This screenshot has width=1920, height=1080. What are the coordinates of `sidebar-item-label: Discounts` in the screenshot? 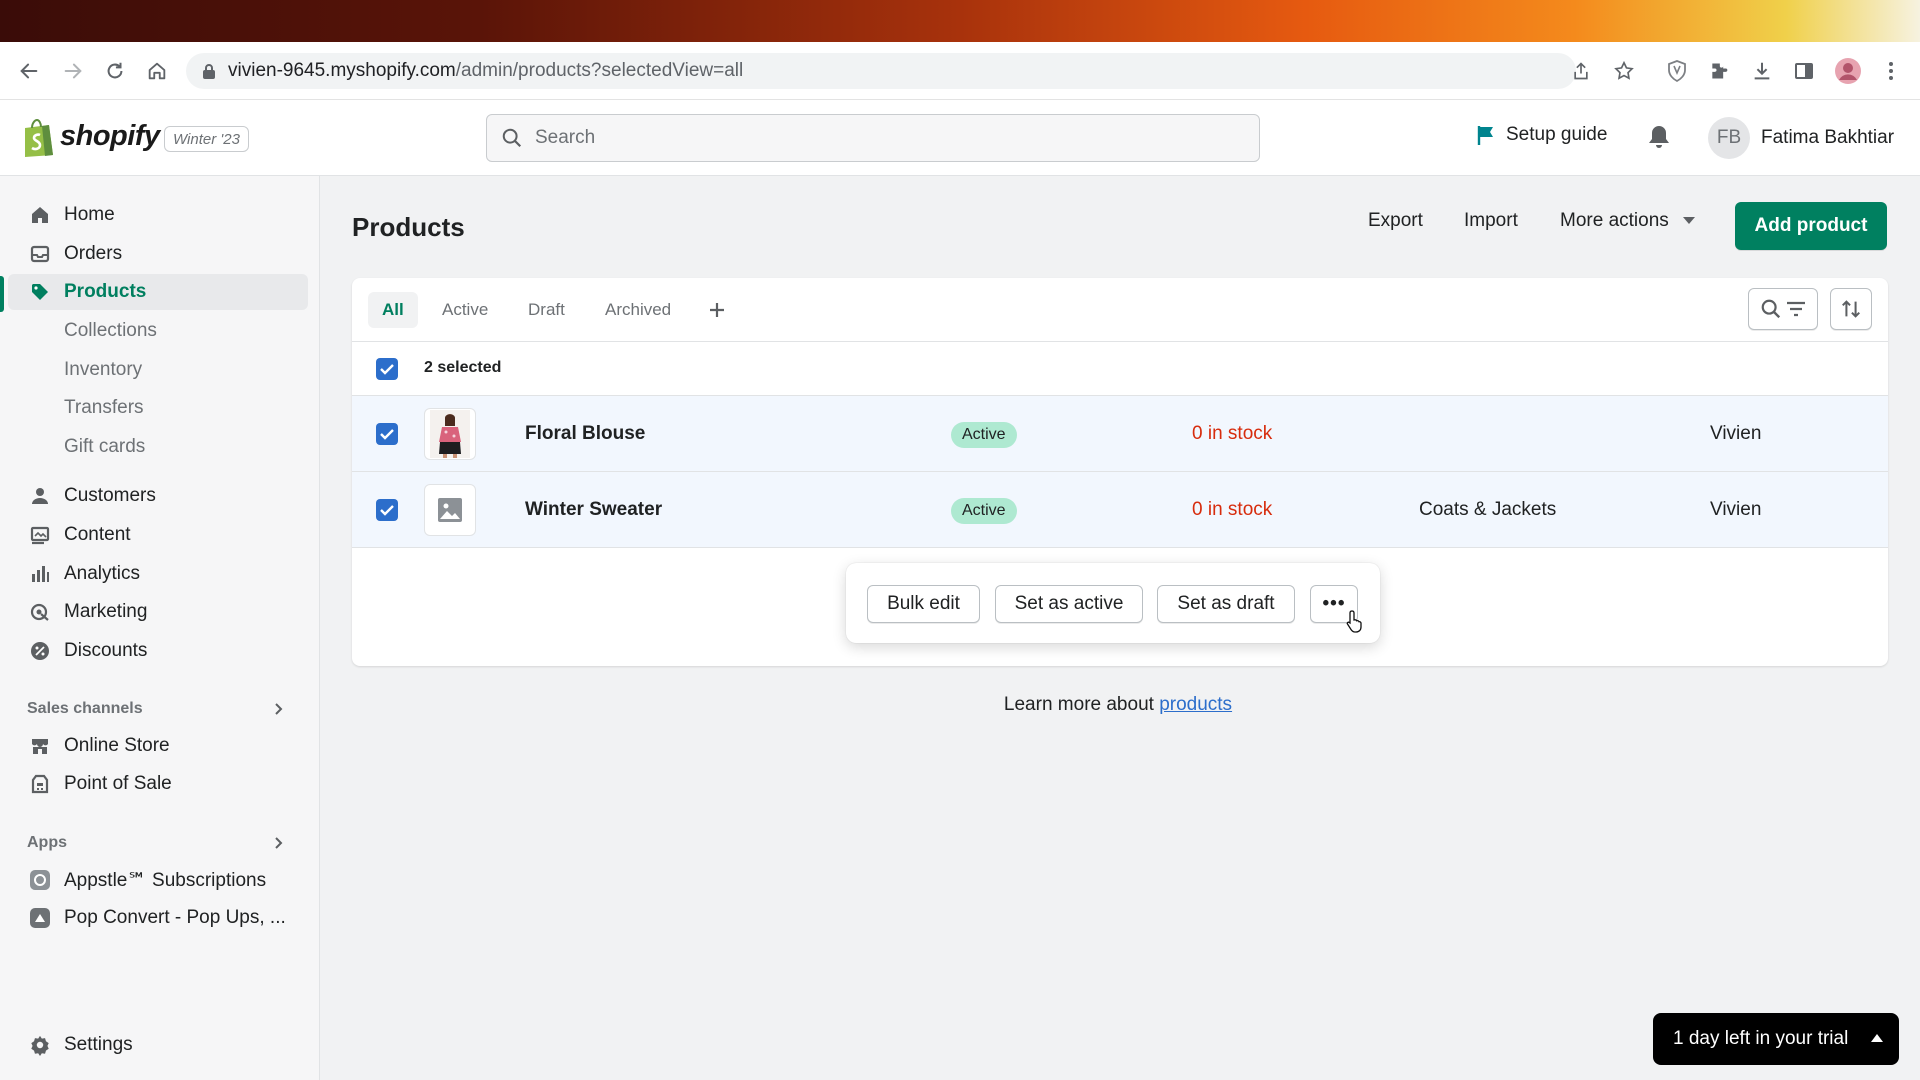 It's located at (106, 650).